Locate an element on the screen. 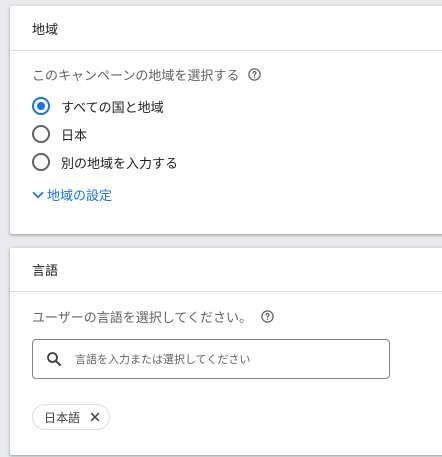  radio-button-checked is located at coordinates (41, 106).